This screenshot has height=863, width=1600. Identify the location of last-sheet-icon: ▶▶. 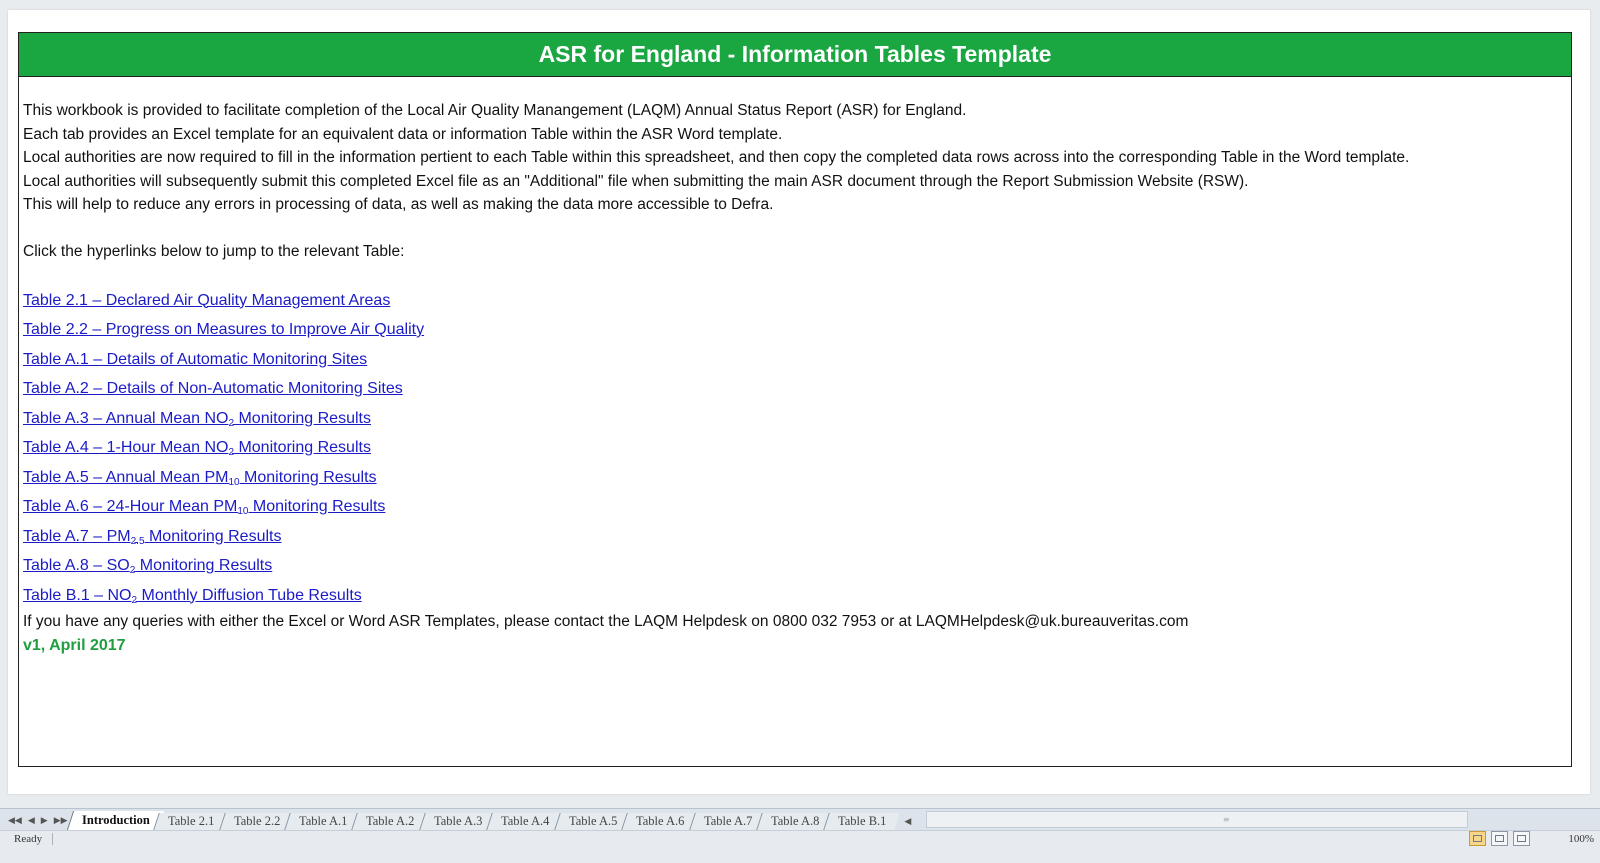
(61, 820).